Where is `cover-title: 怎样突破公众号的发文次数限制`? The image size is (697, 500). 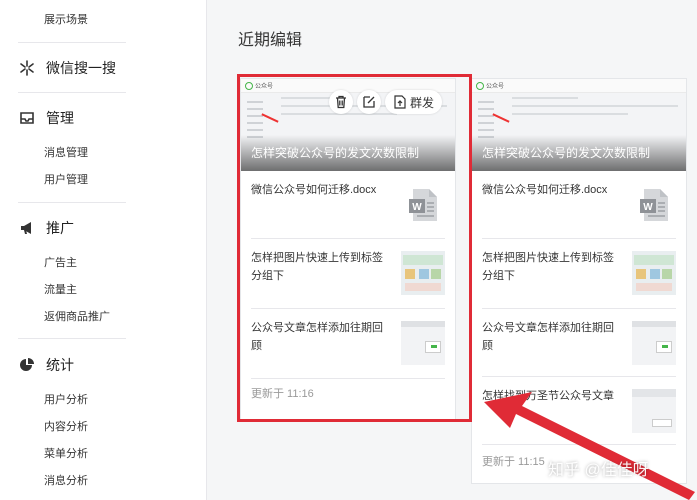
cover-title: 怎样突破公众号的发文次数限制 is located at coordinates (566, 153).